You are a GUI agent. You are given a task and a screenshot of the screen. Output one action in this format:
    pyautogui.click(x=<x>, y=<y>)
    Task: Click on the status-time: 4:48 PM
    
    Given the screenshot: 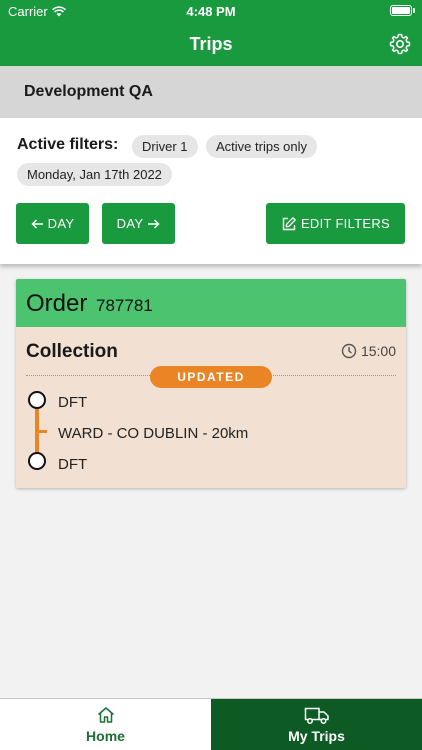 What is the action you would take?
    pyautogui.click(x=211, y=11)
    